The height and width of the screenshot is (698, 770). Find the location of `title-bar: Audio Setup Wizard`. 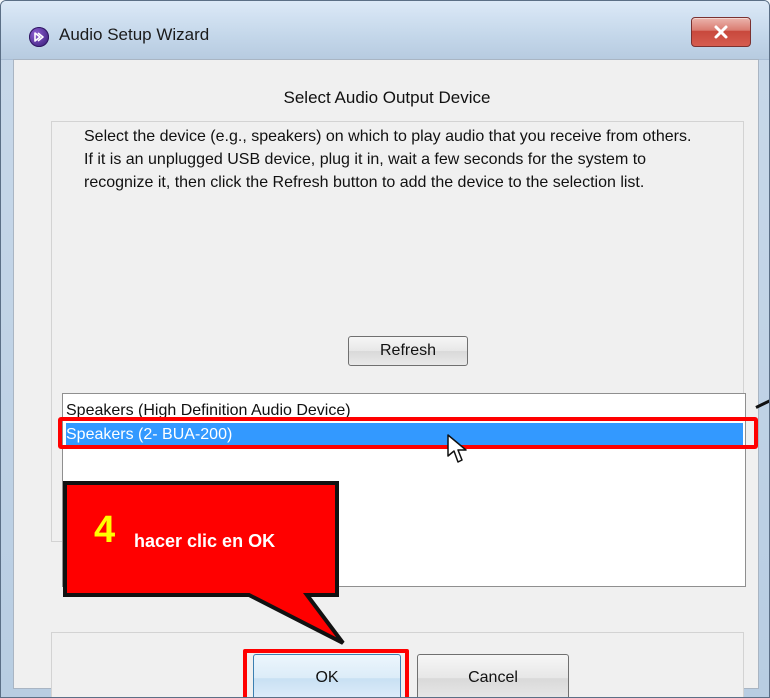

title-bar: Audio Setup Wizard is located at coordinates (385, 30).